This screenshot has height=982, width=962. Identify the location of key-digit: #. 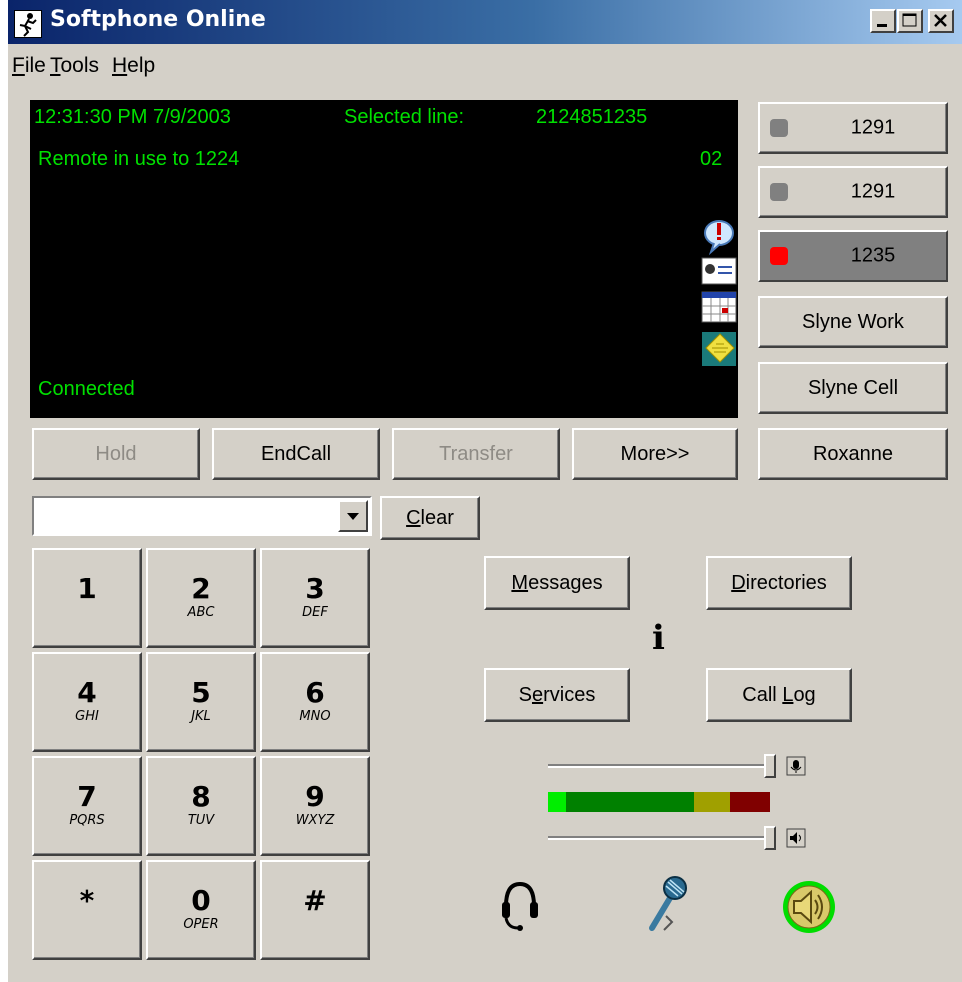
(315, 900).